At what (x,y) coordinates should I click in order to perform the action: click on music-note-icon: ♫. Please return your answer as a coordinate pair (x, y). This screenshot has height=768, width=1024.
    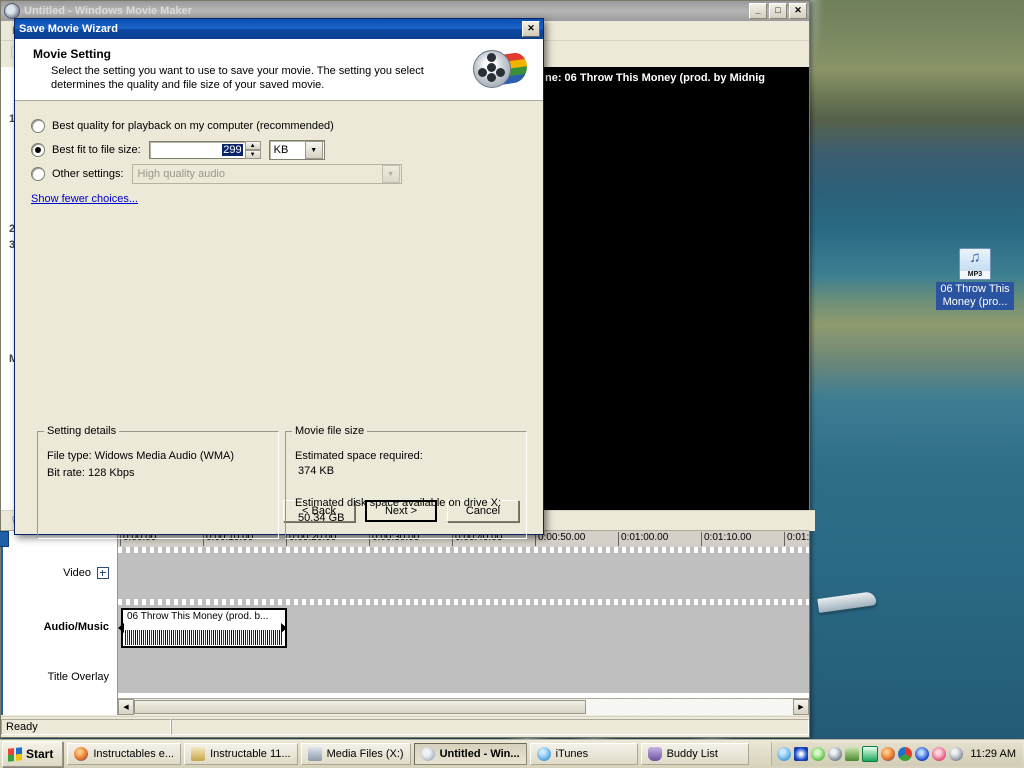
    Looking at the image, I should click on (975, 257).